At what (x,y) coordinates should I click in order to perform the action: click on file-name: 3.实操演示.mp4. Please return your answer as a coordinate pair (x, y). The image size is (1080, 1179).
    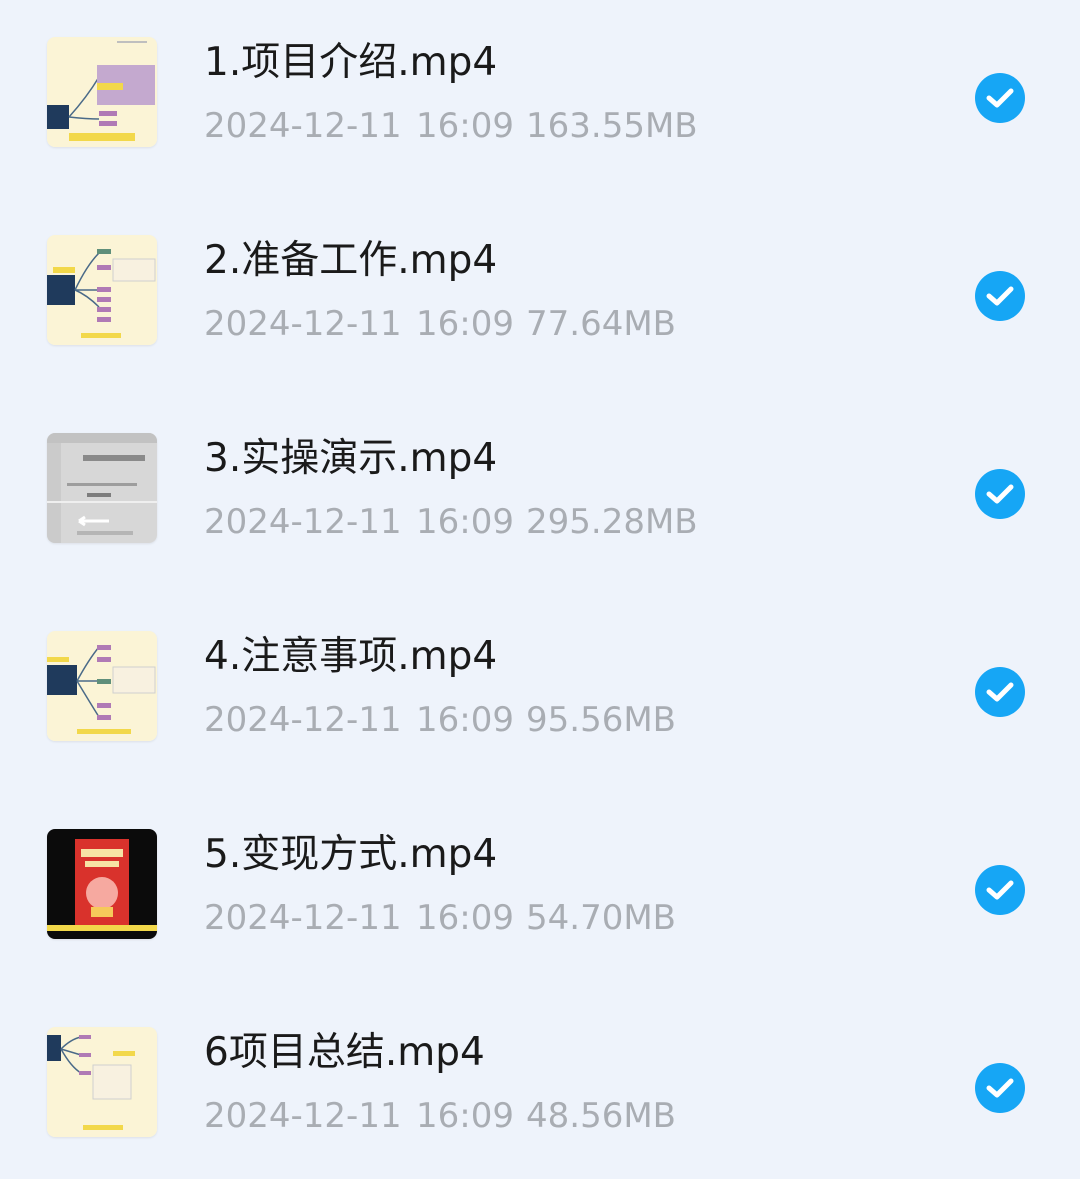
    Looking at the image, I should click on (351, 458).